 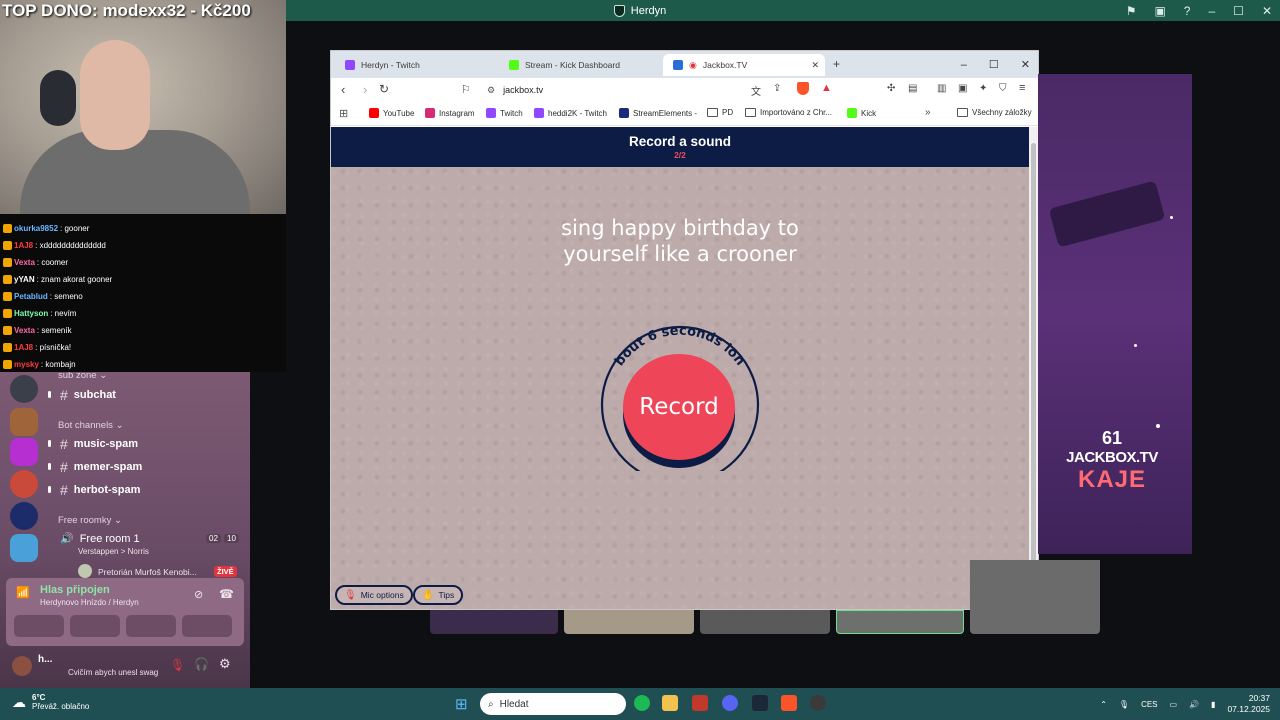 I want to click on chat-badge-icon, so click(x=7, y=296).